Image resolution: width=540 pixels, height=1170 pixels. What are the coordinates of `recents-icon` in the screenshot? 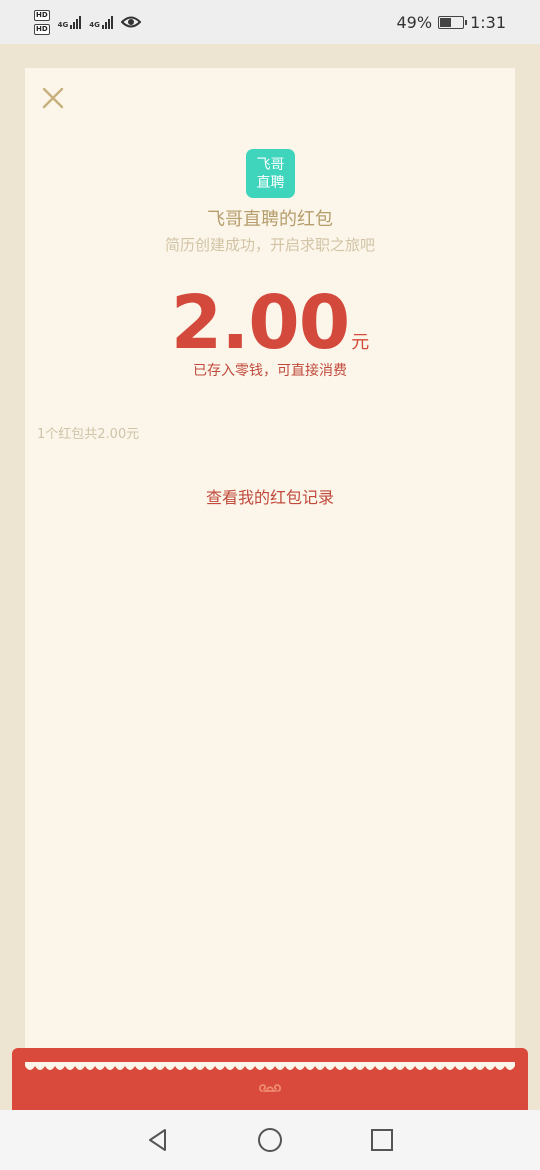 It's located at (382, 1140).